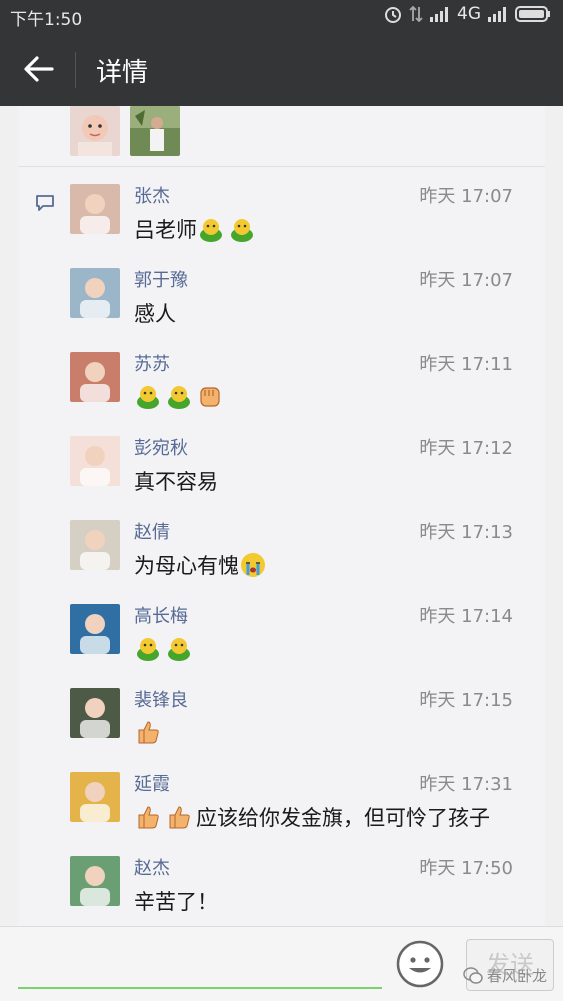 The width and height of the screenshot is (563, 1001). Describe the element at coordinates (281, 226) in the screenshot. I see `comment-item: 张杰 昨天 17:07 吕老师` at that location.